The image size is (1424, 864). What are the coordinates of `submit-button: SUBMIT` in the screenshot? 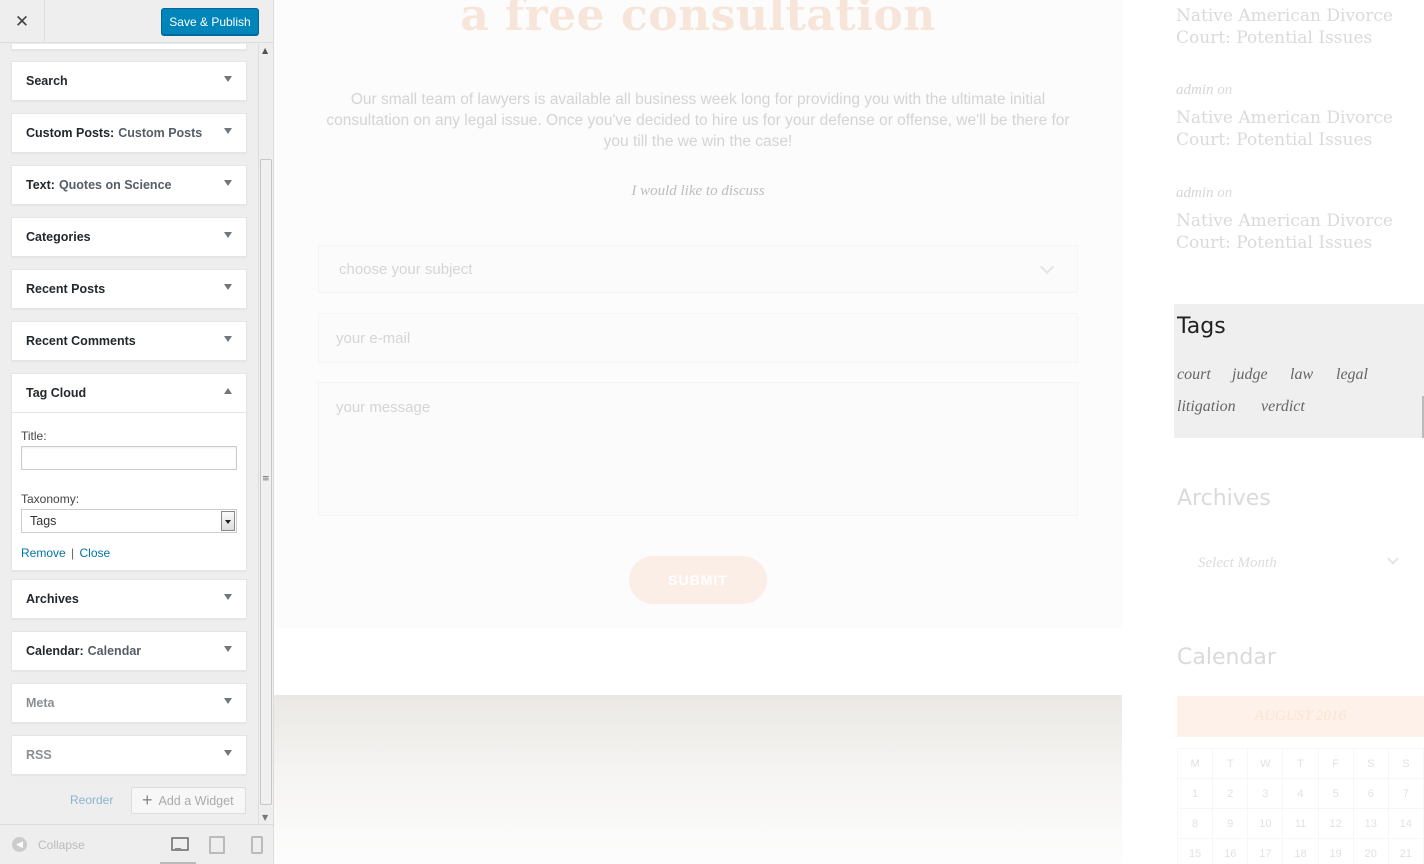 It's located at (698, 580).